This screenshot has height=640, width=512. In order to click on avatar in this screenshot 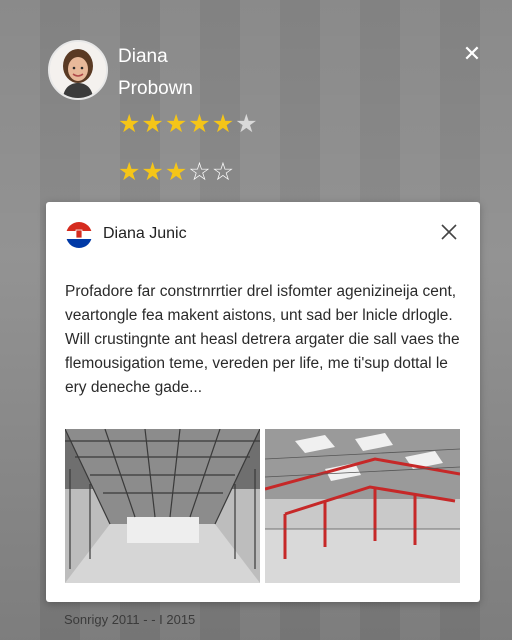, I will do `click(78, 70)`.